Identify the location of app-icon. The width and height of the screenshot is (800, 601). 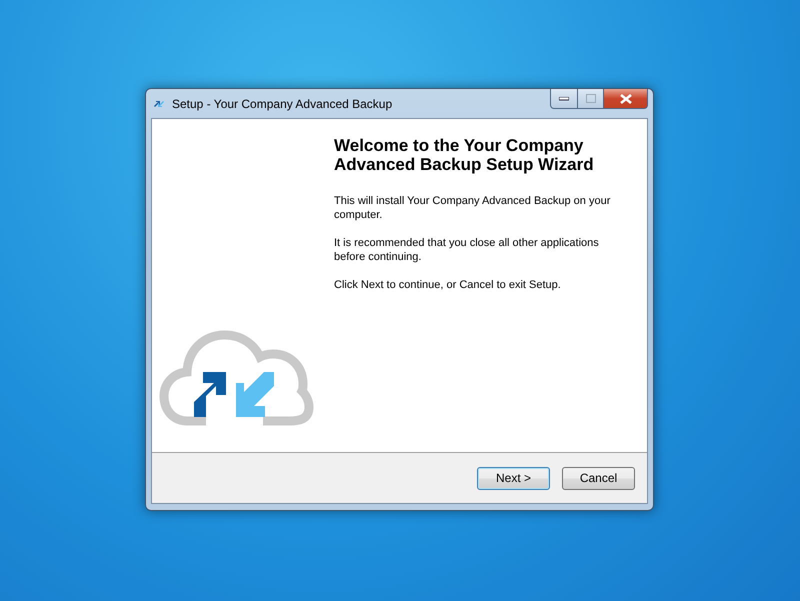
(159, 103).